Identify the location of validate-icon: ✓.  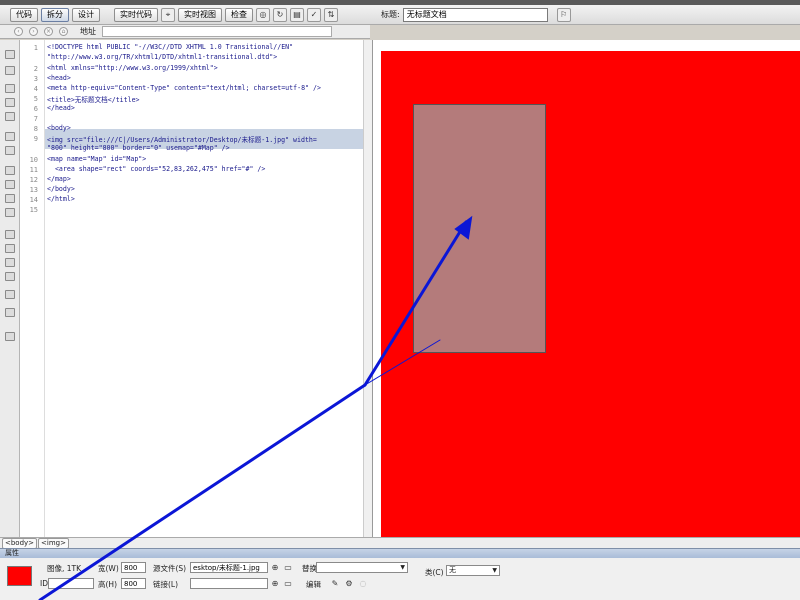
(314, 14).